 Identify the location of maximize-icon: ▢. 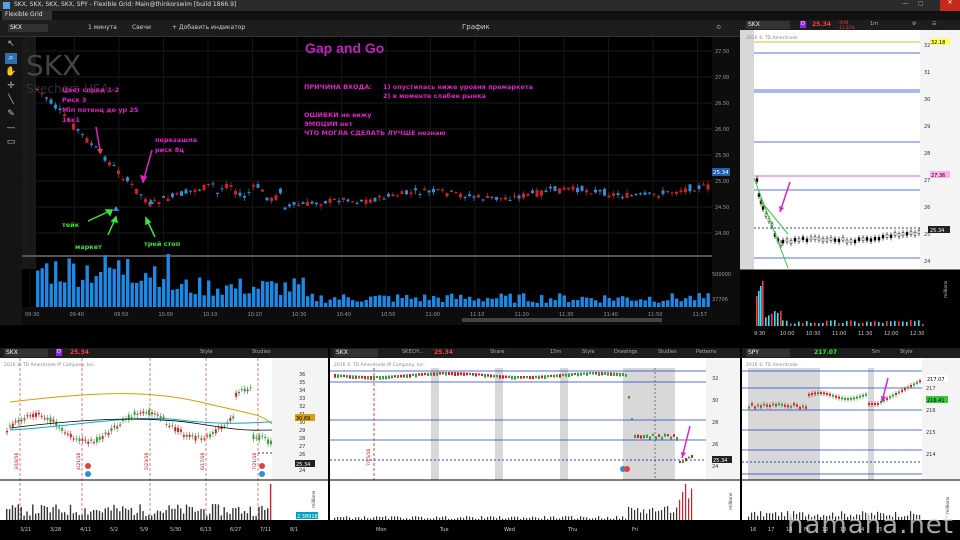
(921, 4).